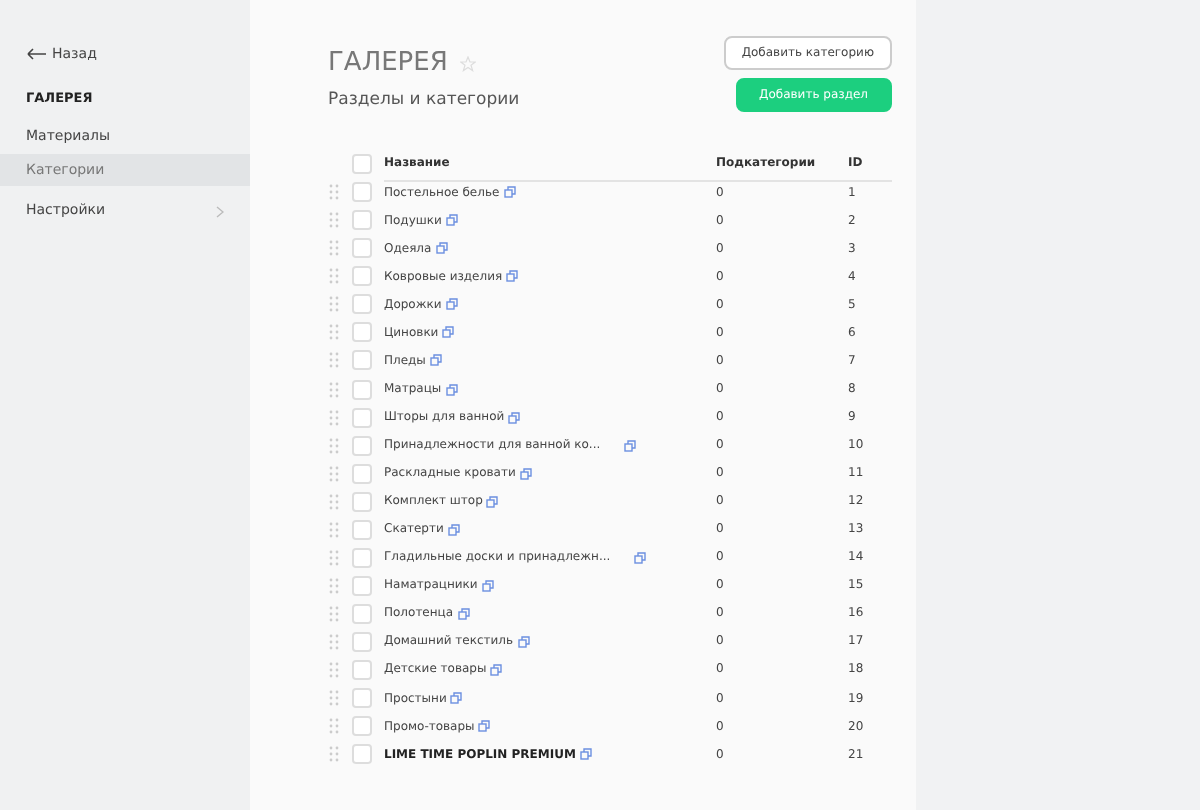  I want to click on page-title: ГАЛЕРЕЯ, so click(388, 64).